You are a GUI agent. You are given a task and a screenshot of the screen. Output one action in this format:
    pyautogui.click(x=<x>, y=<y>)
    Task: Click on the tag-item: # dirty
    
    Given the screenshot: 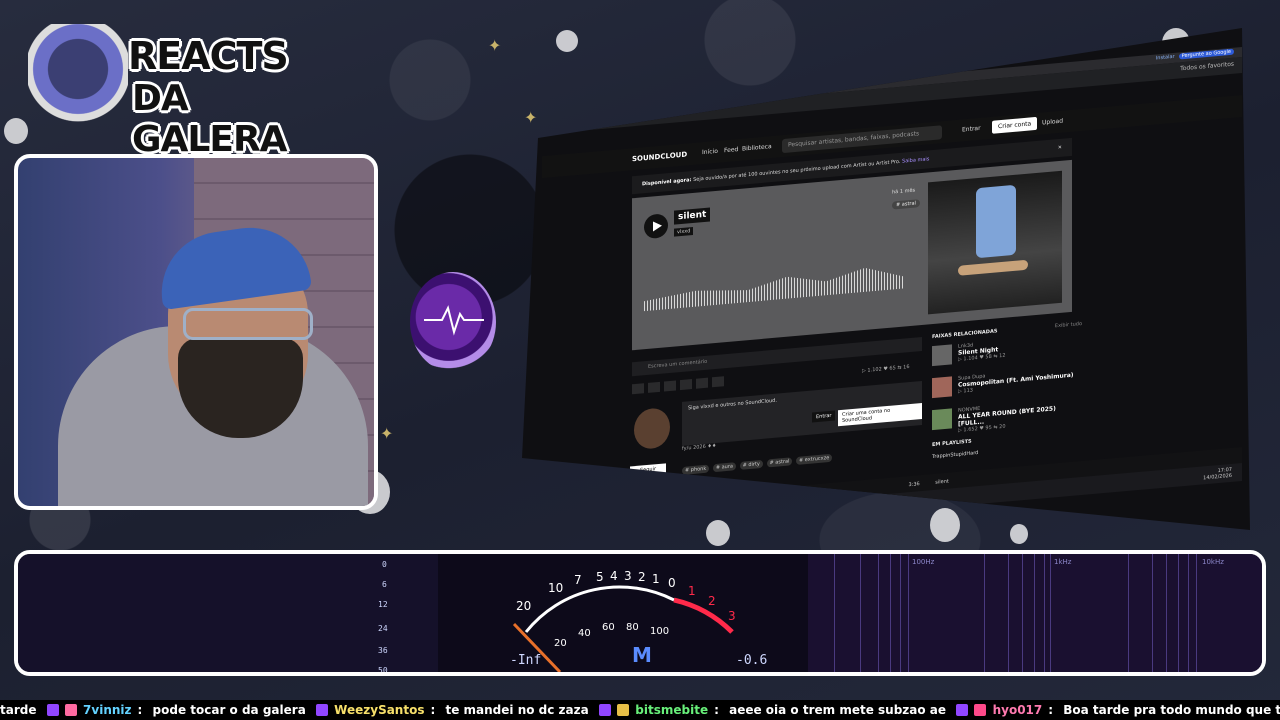 What is the action you would take?
    pyautogui.click(x=751, y=464)
    